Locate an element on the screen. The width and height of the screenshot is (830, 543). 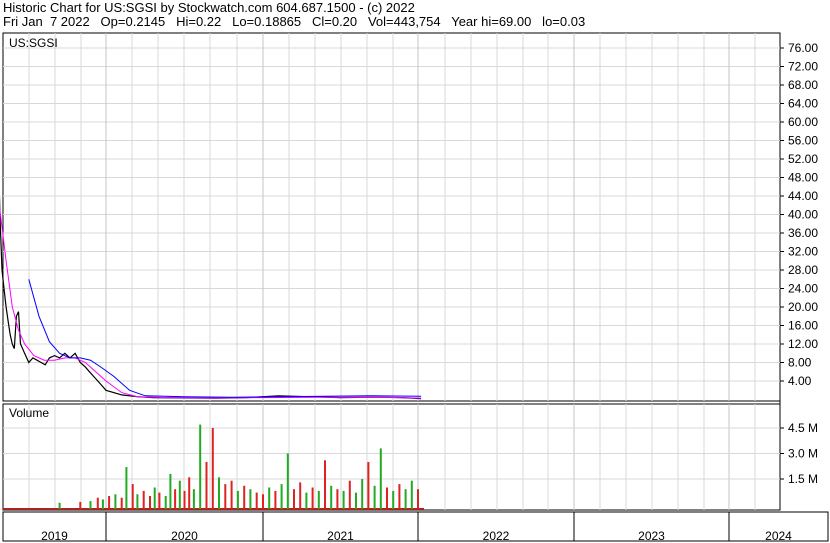
price-tick-label: 44.00 is located at coordinates (803, 196).